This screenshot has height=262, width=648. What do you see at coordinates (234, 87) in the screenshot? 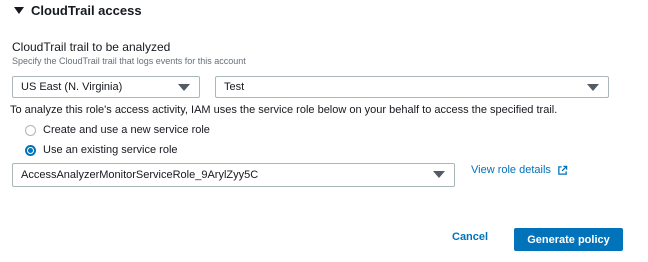
I see `trail-select-value: Test` at bounding box center [234, 87].